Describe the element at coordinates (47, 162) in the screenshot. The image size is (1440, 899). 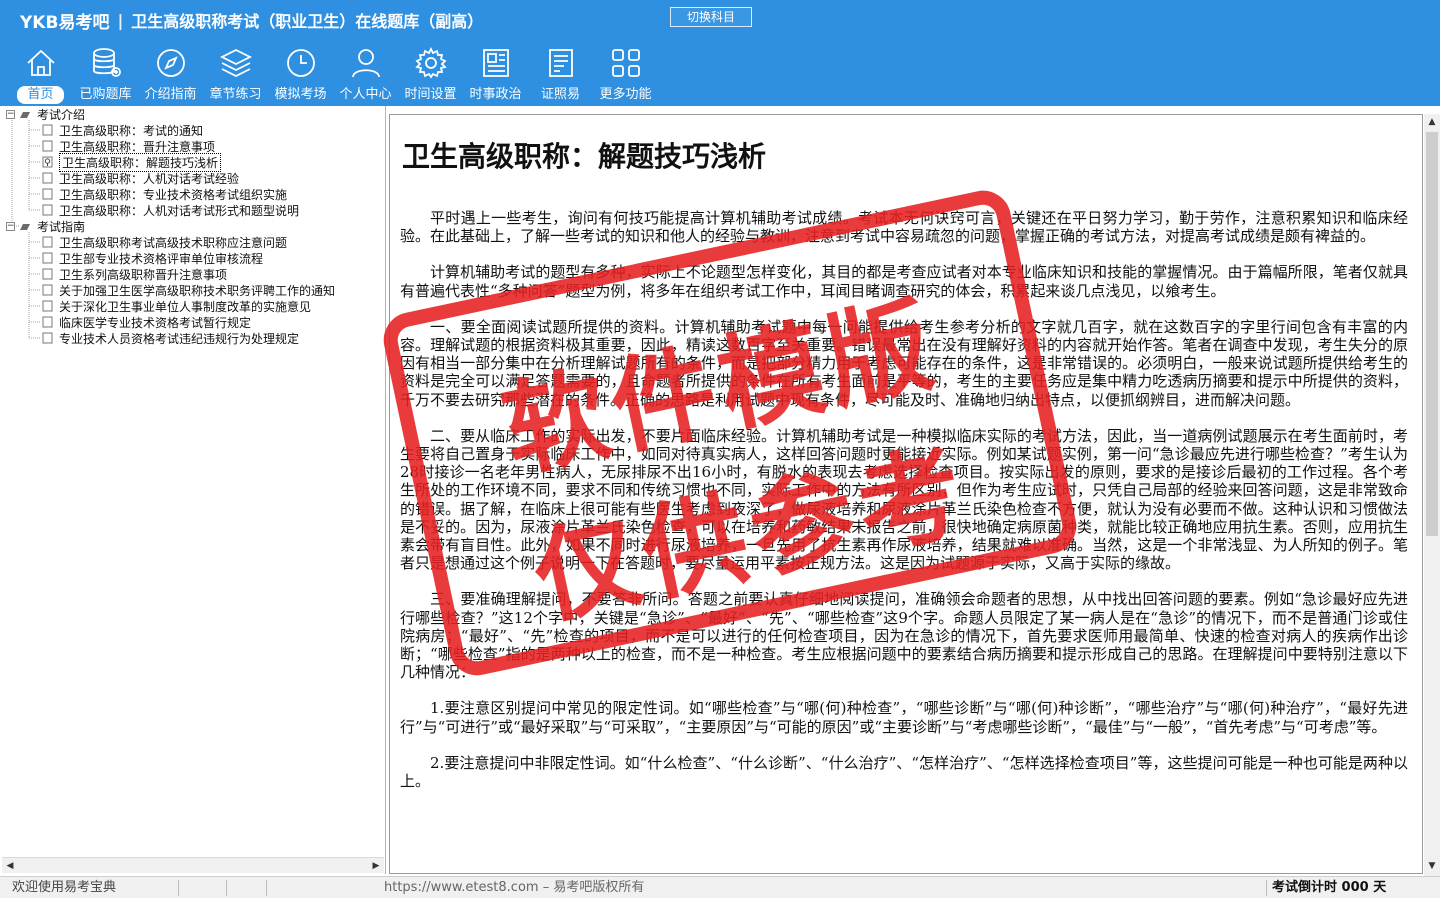
I see `location-pin-icon` at that location.